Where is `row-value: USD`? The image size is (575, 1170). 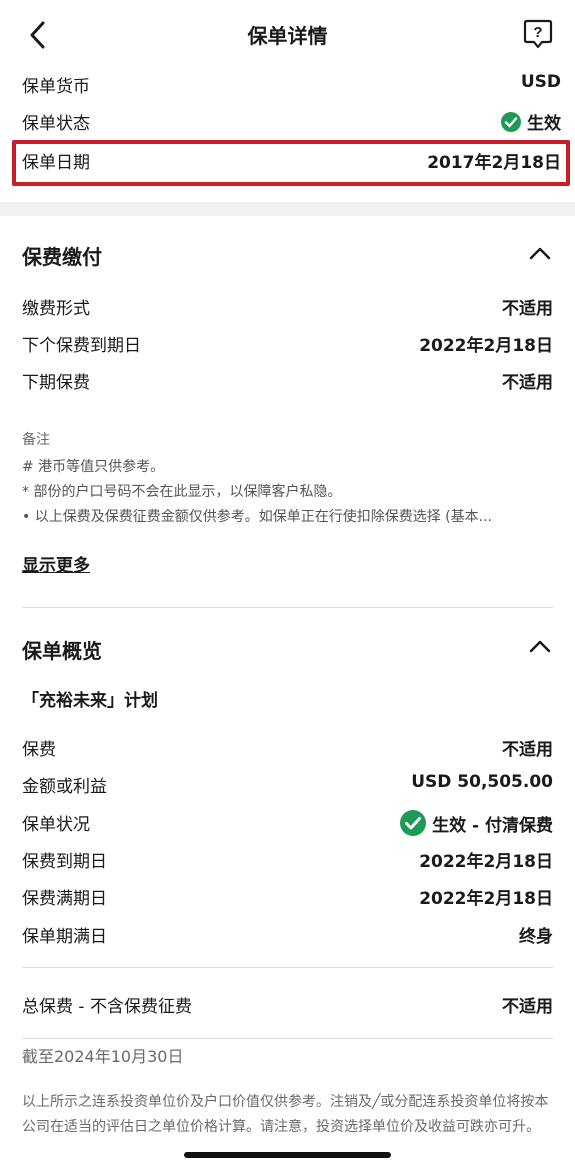 row-value: USD is located at coordinates (540, 82).